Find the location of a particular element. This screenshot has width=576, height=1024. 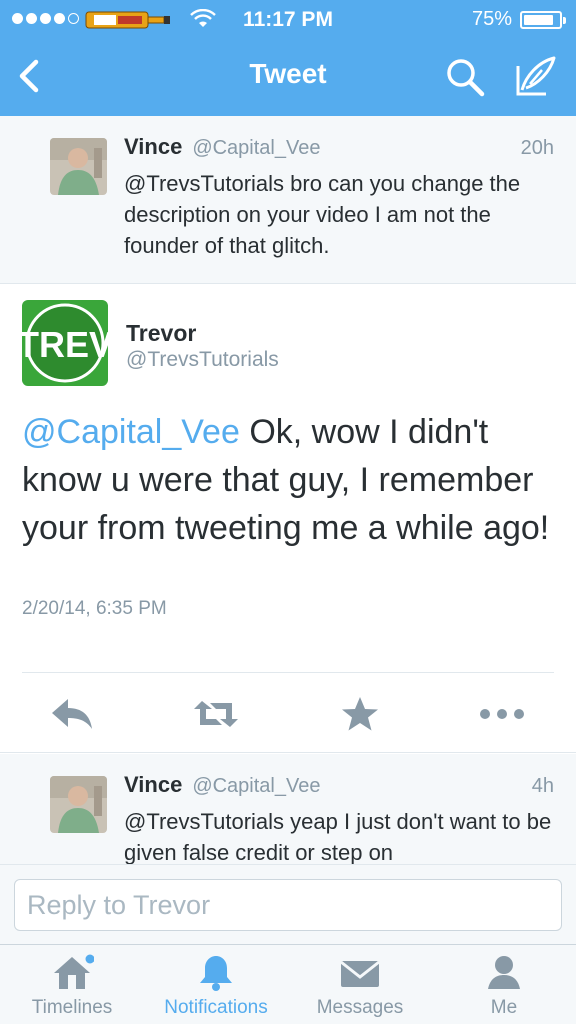

more-button is located at coordinates (502, 714).